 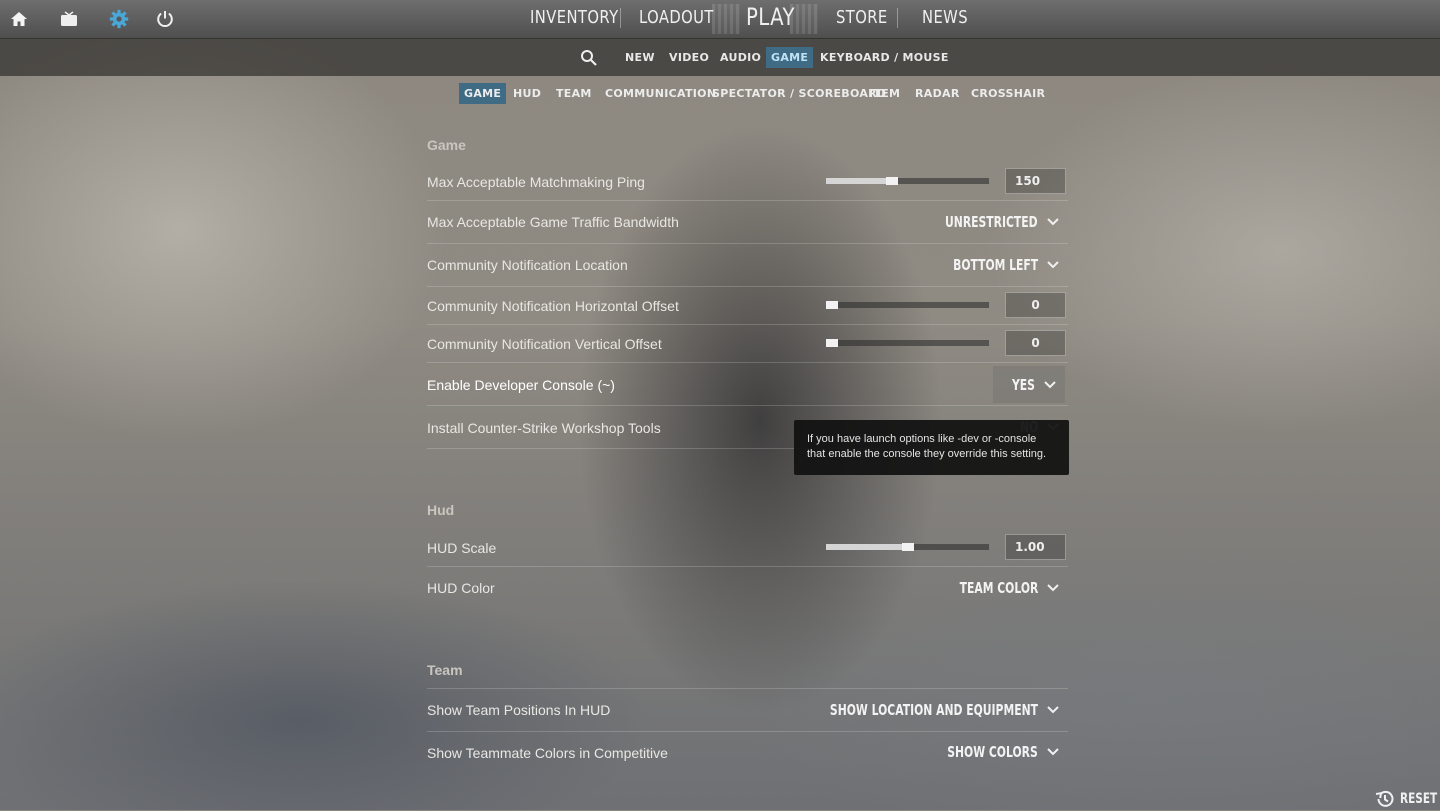 What do you see at coordinates (1419, 799) in the screenshot?
I see `reset-label: RESET` at bounding box center [1419, 799].